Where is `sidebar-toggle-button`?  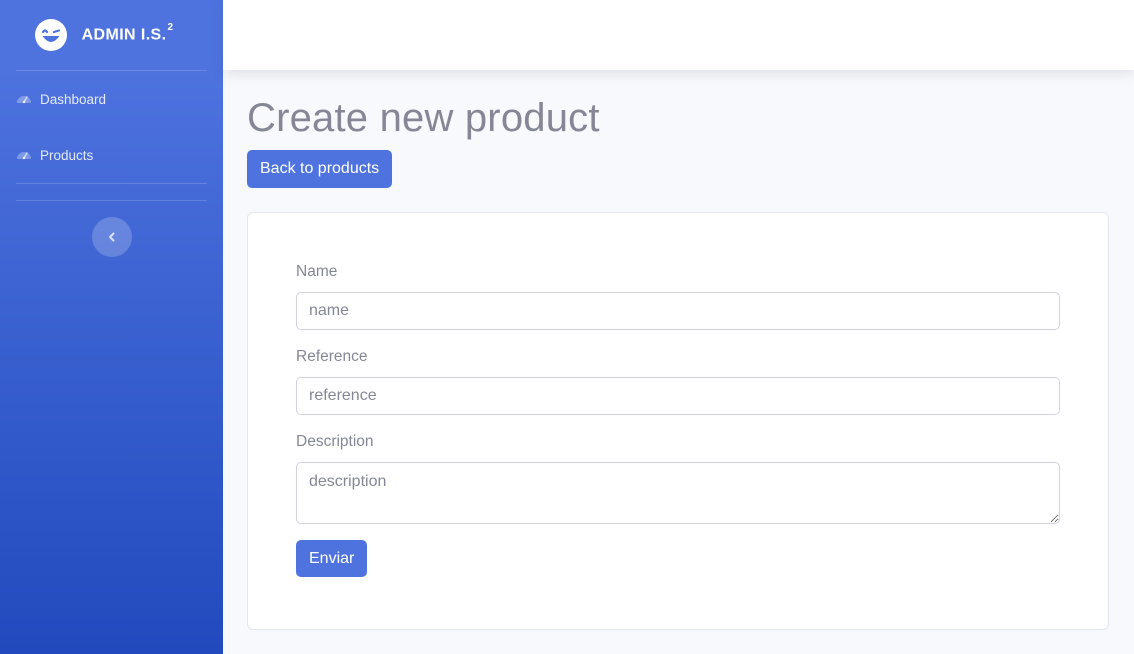
sidebar-toggle-button is located at coordinates (111, 237).